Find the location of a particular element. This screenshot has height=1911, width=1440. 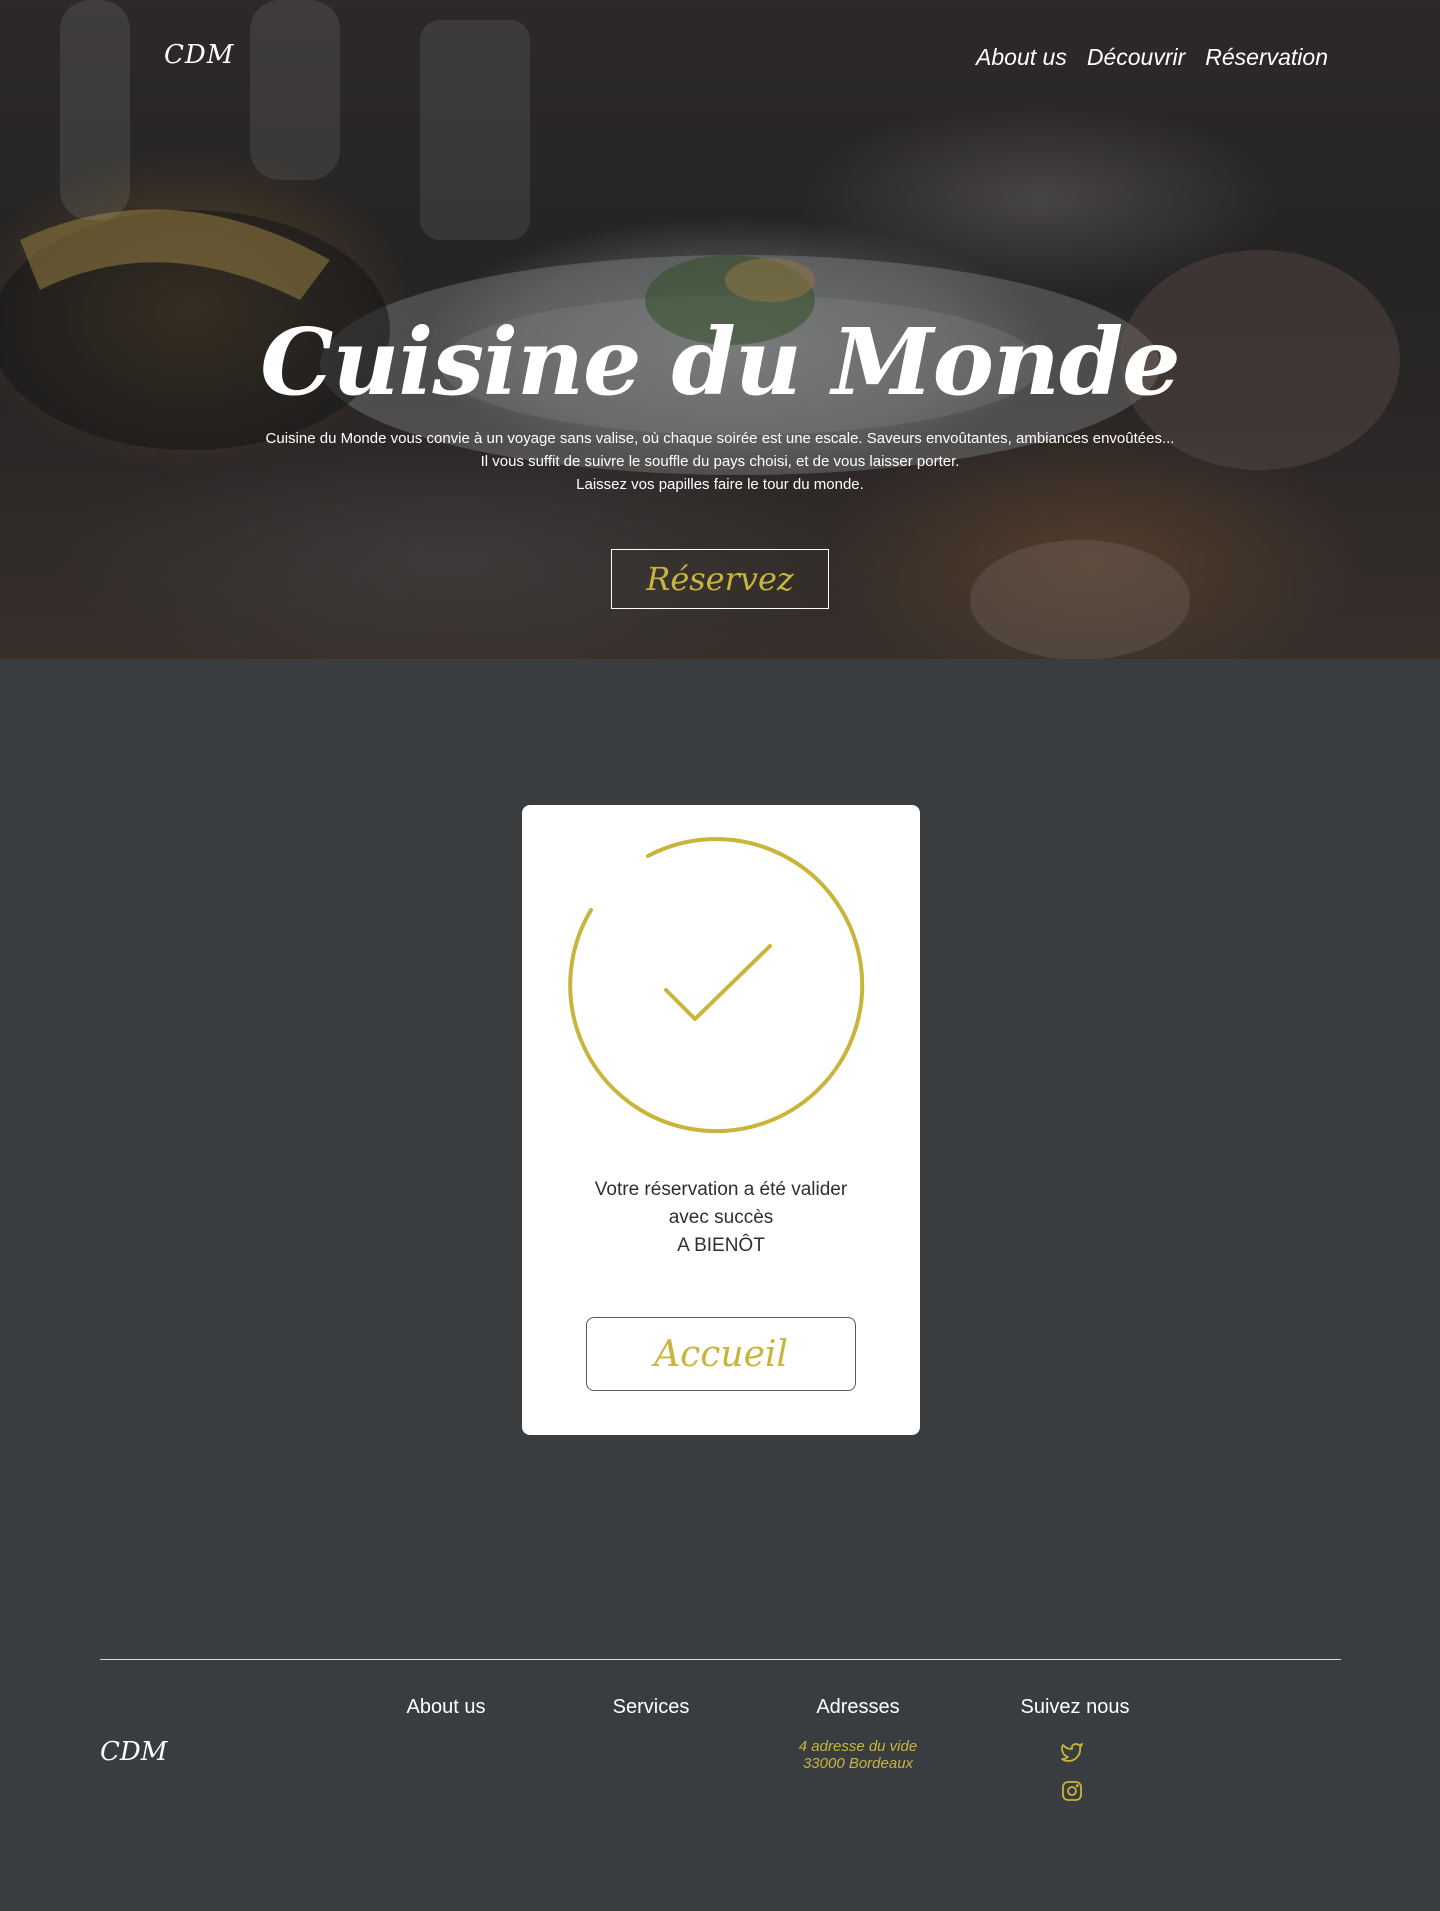

check-circle-icon is located at coordinates (716, 985).